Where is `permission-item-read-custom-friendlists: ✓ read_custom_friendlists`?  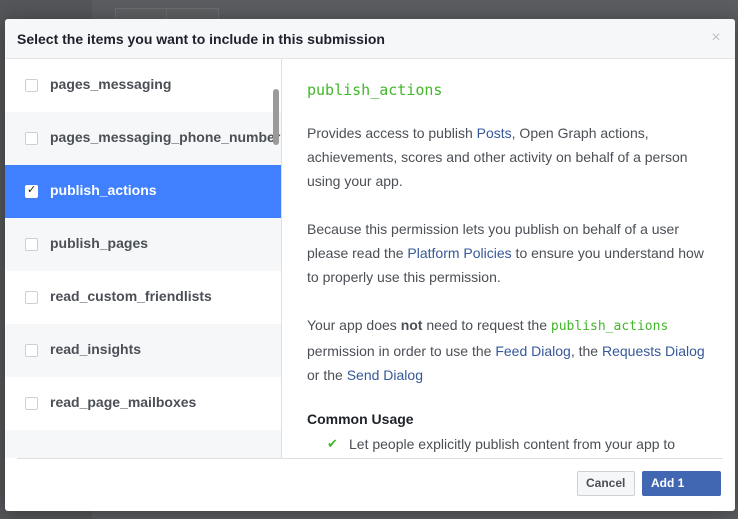
permission-item-read-custom-friendlists: ✓ read_custom_friendlists is located at coordinates (143, 297).